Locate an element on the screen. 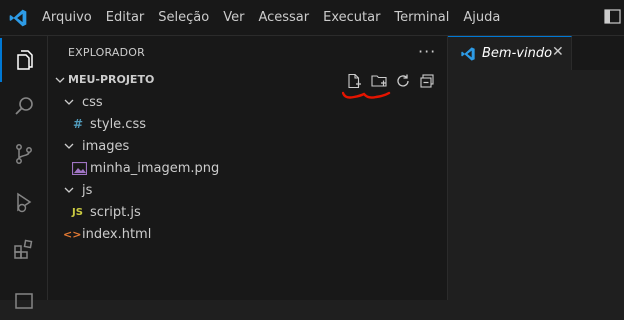 The image size is (624, 320). collapse-all-icon is located at coordinates (427, 81).